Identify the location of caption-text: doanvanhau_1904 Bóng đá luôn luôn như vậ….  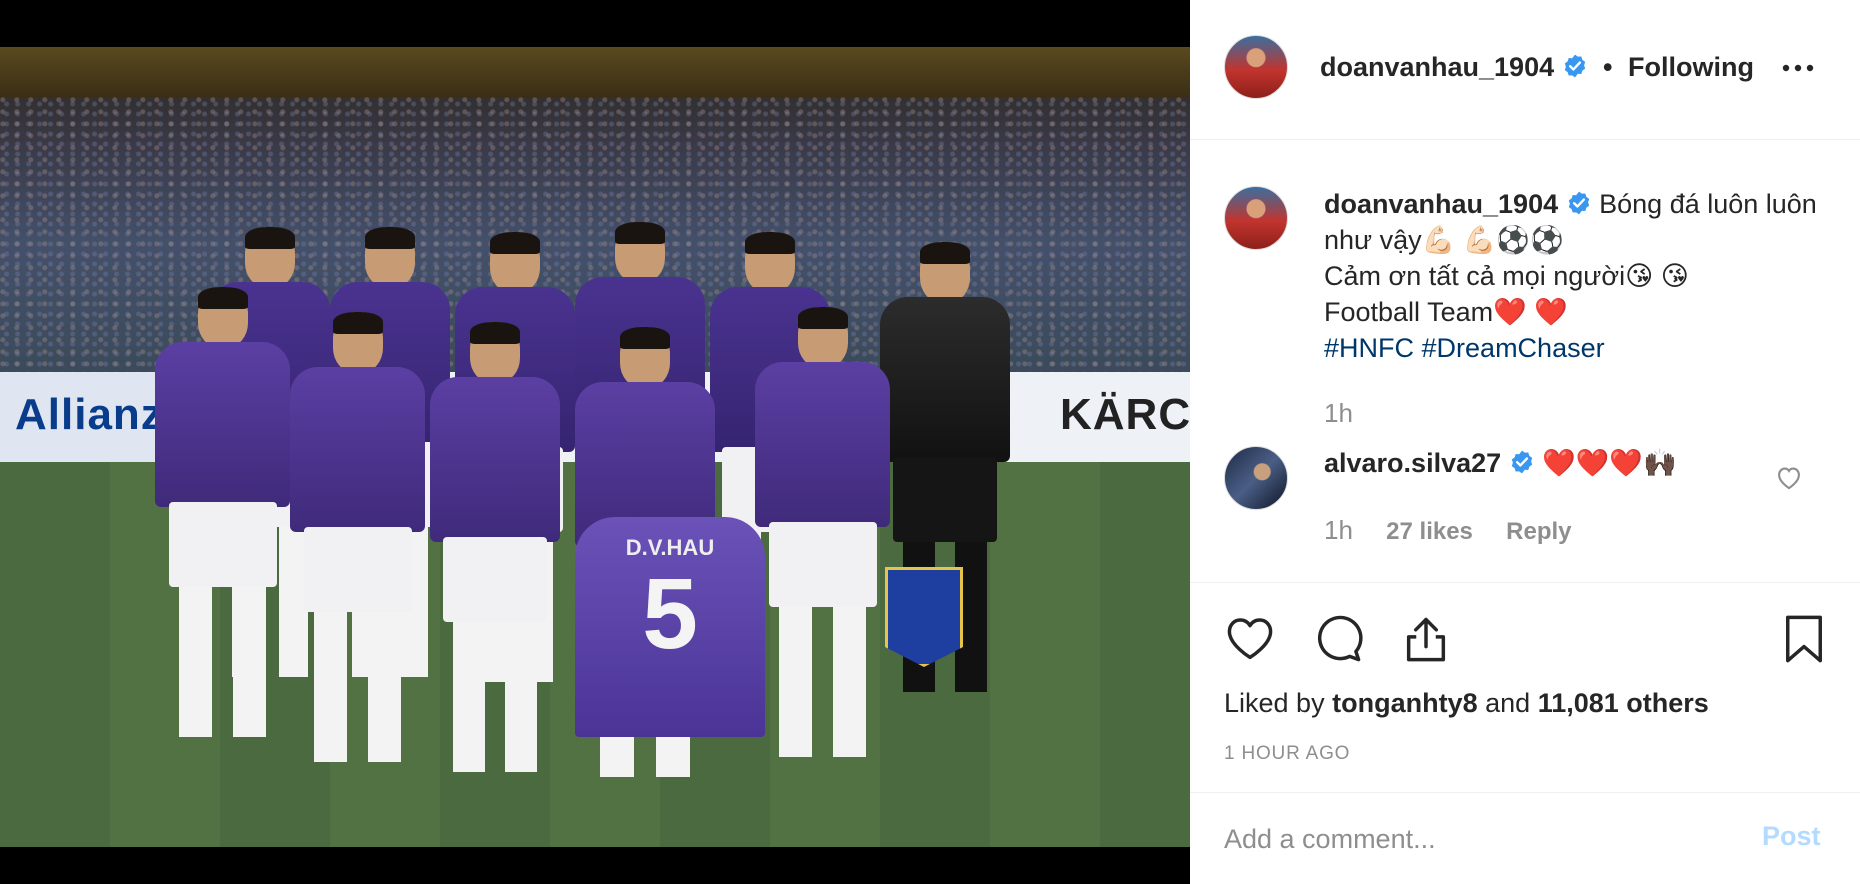
(1574, 276).